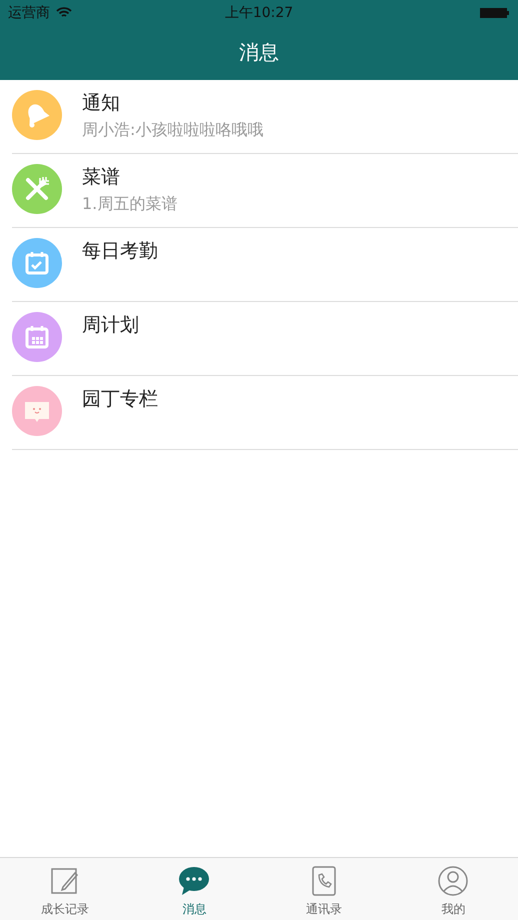 The image size is (518, 920). I want to click on message-preview: 1.周五的菜谱, so click(130, 204).